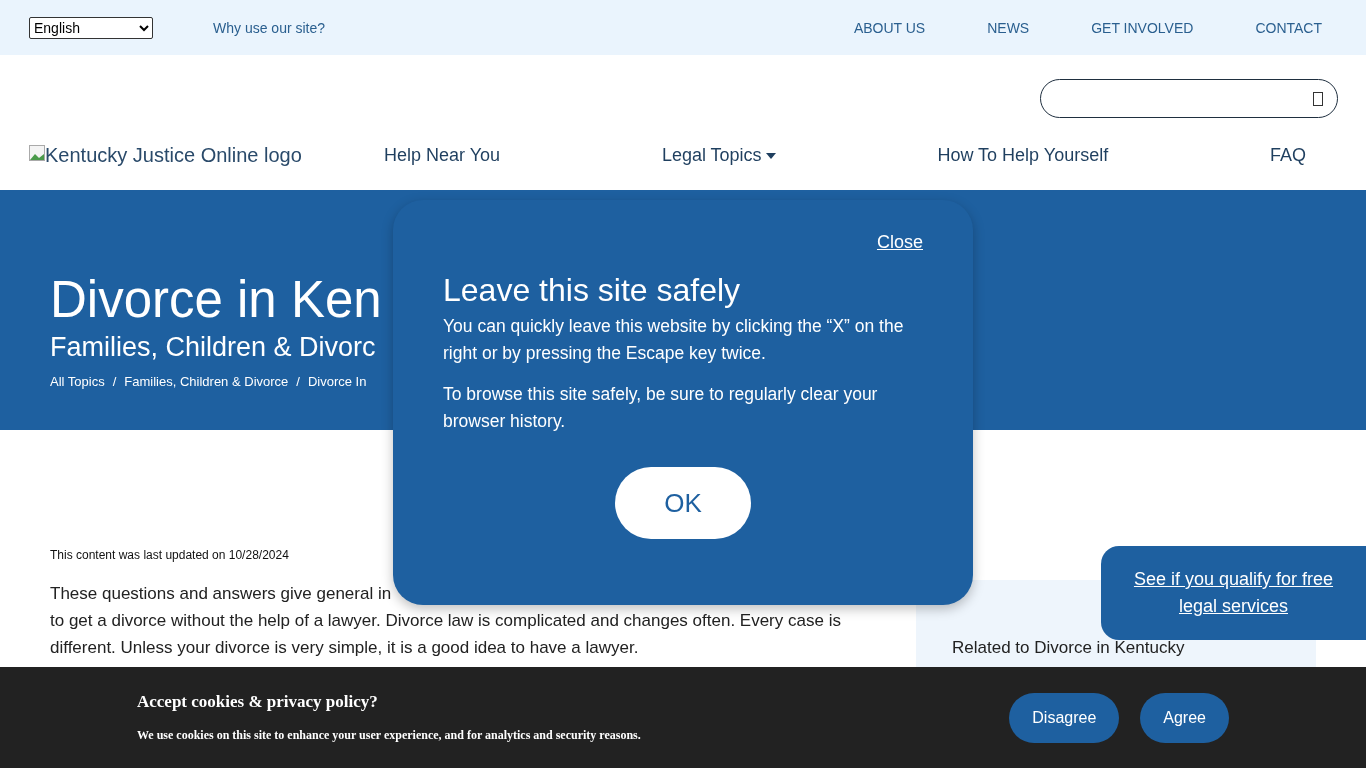 This screenshot has width=1366, height=768. What do you see at coordinates (592, 290) in the screenshot?
I see `dialog-title: Leave this site safely` at bounding box center [592, 290].